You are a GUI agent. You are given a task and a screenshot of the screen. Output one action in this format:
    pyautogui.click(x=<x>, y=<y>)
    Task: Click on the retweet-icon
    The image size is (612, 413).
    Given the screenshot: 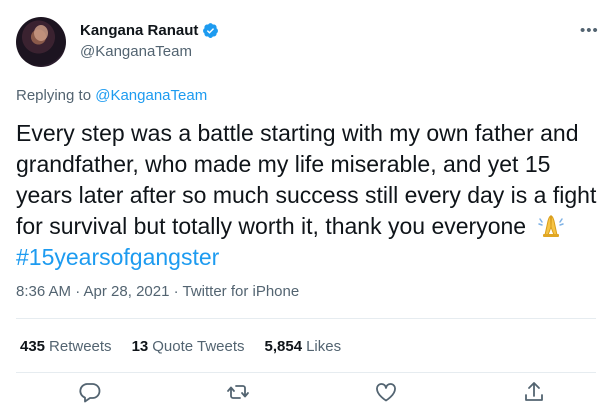 What is the action you would take?
    pyautogui.click(x=238, y=392)
    